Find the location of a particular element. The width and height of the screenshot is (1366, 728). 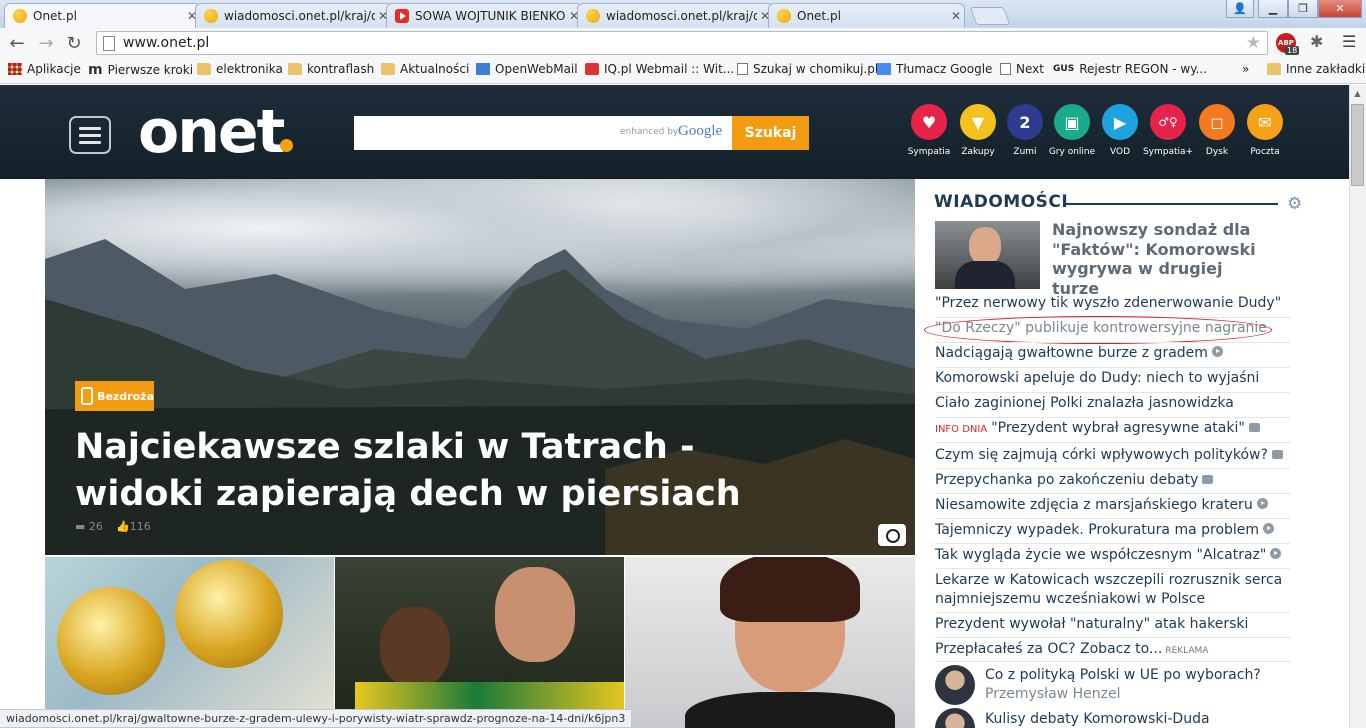

thumbnail-woman is located at coordinates (770, 642).